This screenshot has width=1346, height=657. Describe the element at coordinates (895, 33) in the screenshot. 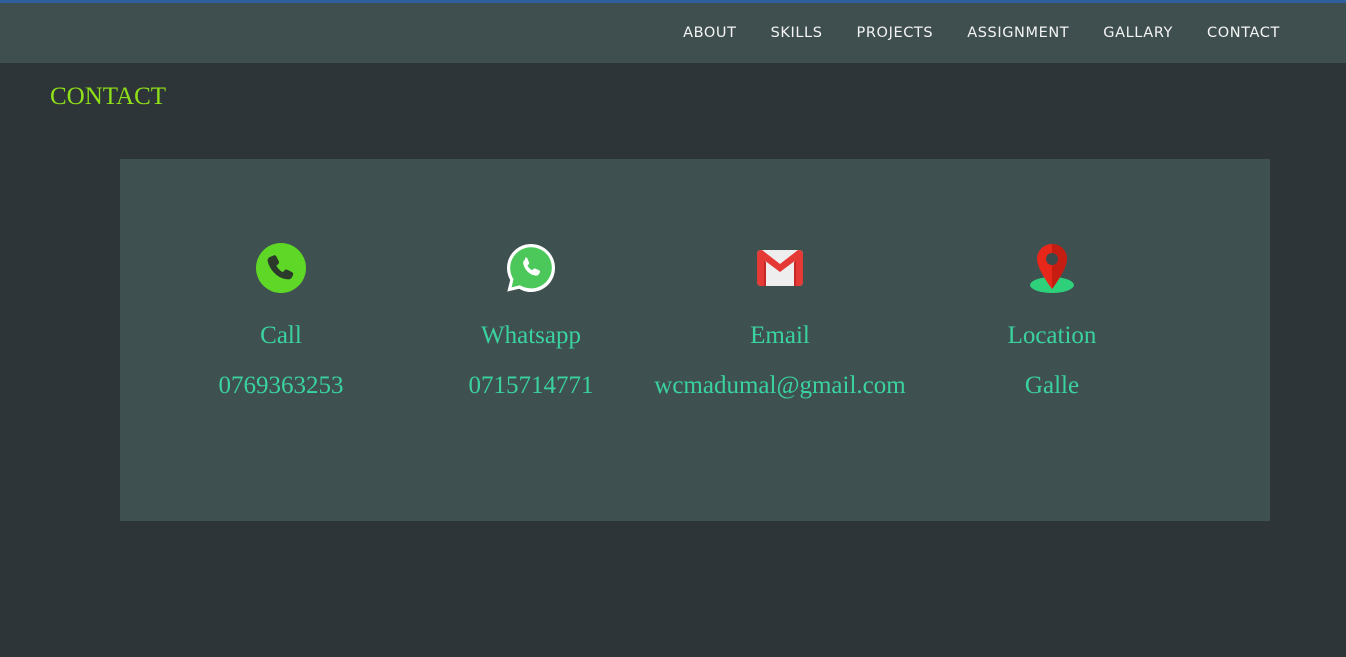

I see `nav-item-projects: PROJECTS` at that location.